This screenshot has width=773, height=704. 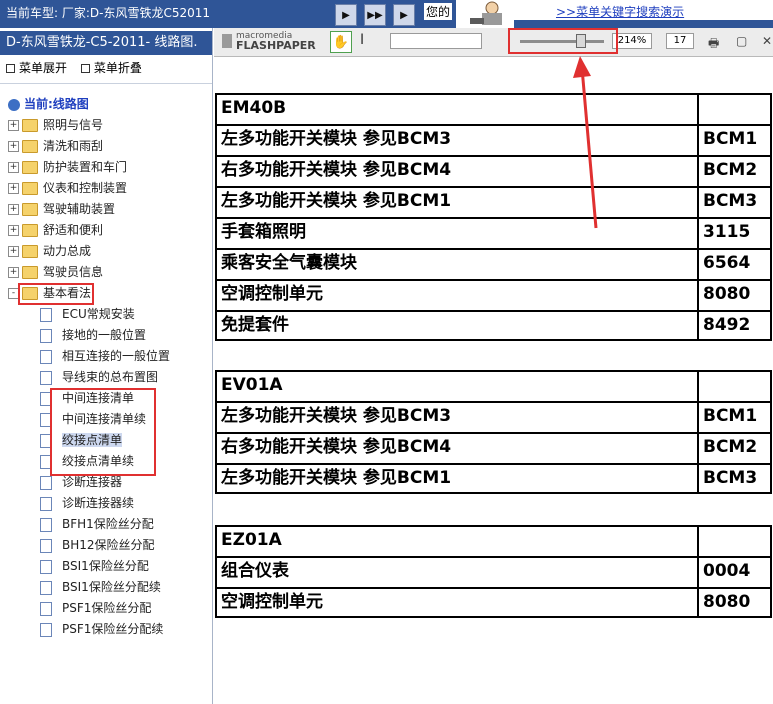 I want to click on table-row: 左多功能开关模块 参见BCM3 BCM1, so click(x=493, y=416).